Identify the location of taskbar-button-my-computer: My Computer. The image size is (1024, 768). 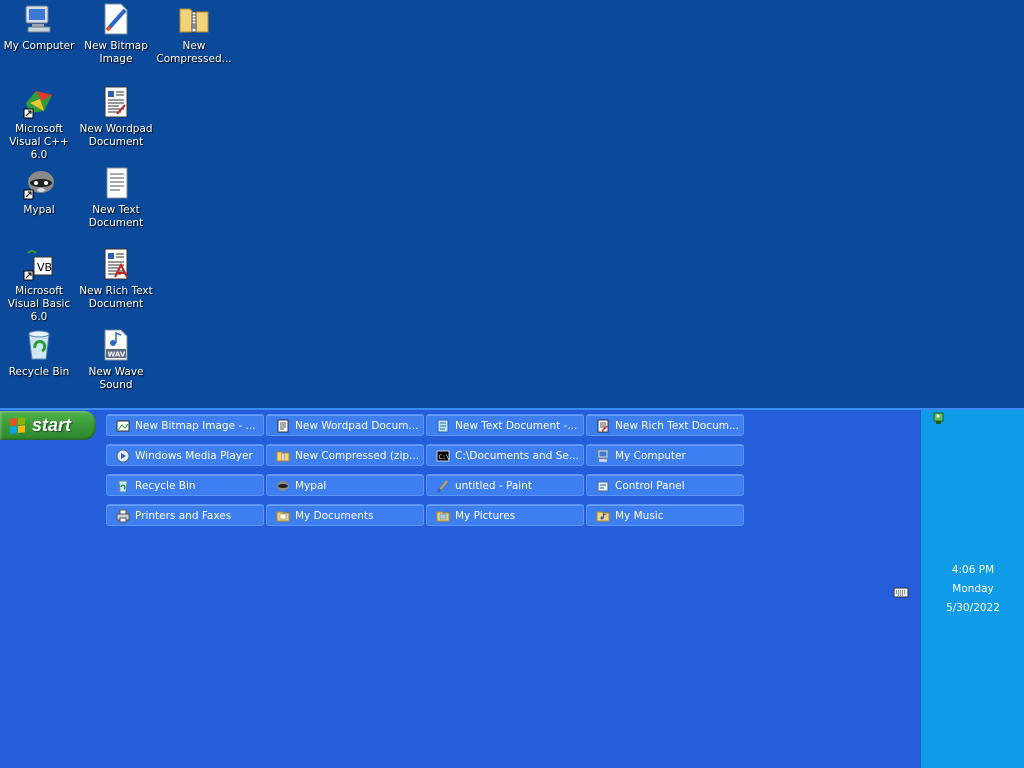
(665, 455).